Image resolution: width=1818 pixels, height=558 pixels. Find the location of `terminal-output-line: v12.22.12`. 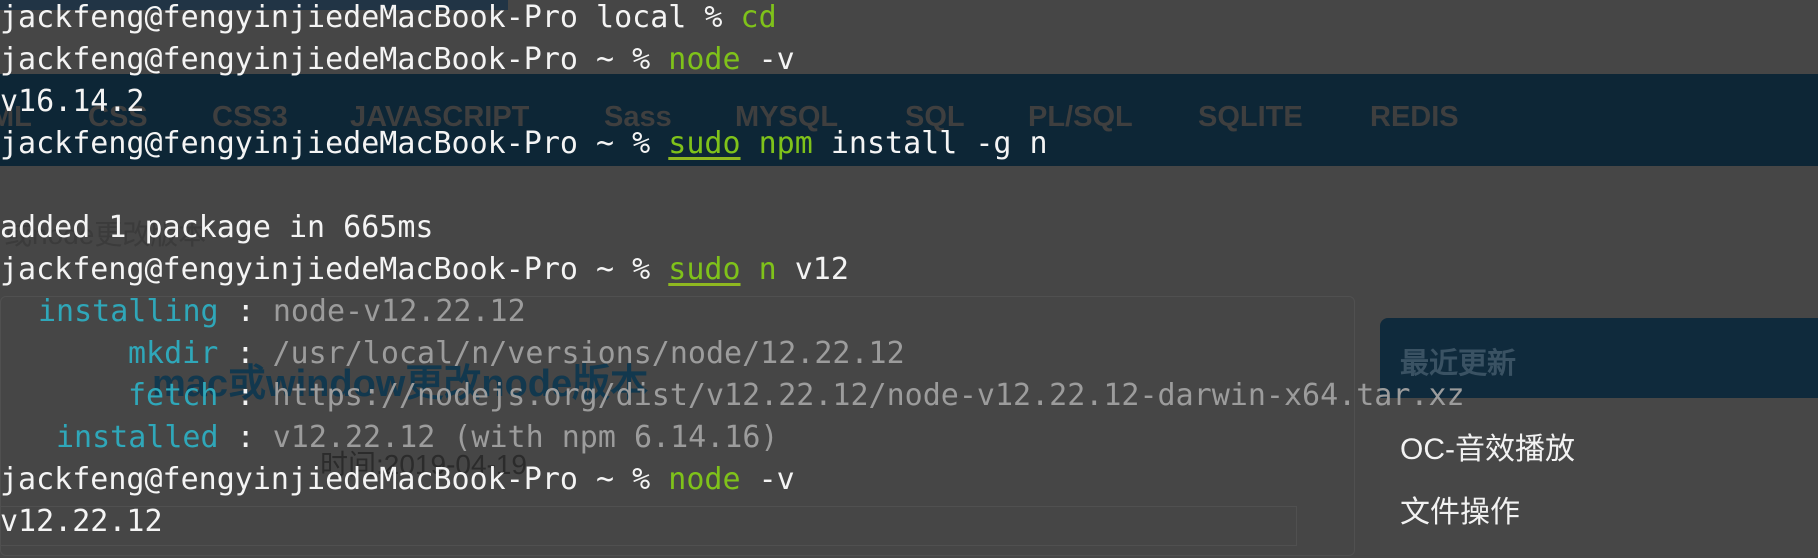

terminal-output-line: v12.22.12 is located at coordinates (81, 521).